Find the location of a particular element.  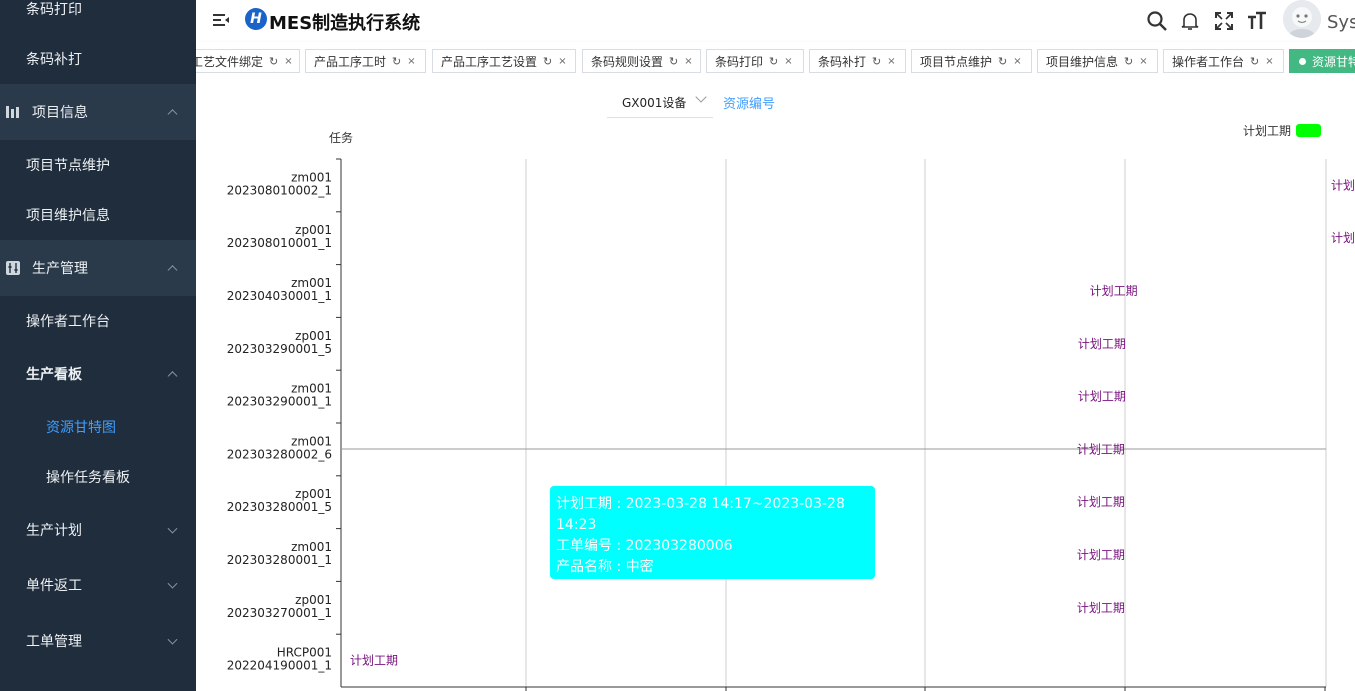

sidebar-item-label: 生产管理 is located at coordinates (60, 269).